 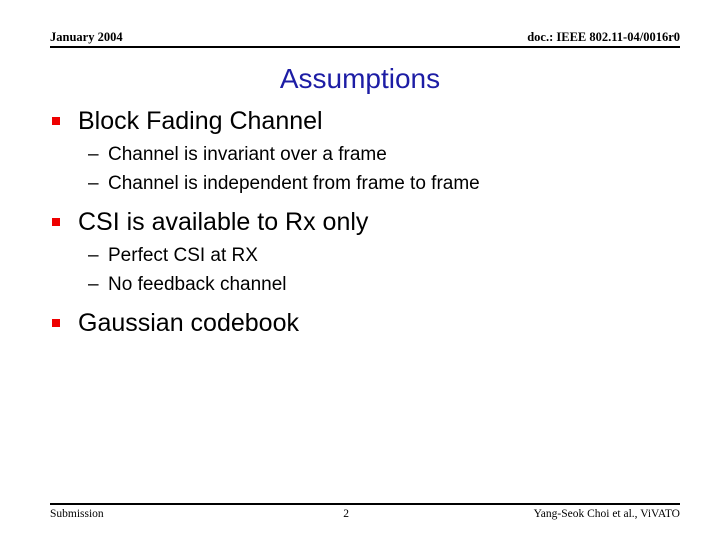 I want to click on bullet-level1-label: CSI is available to Rx only, so click(x=223, y=222).